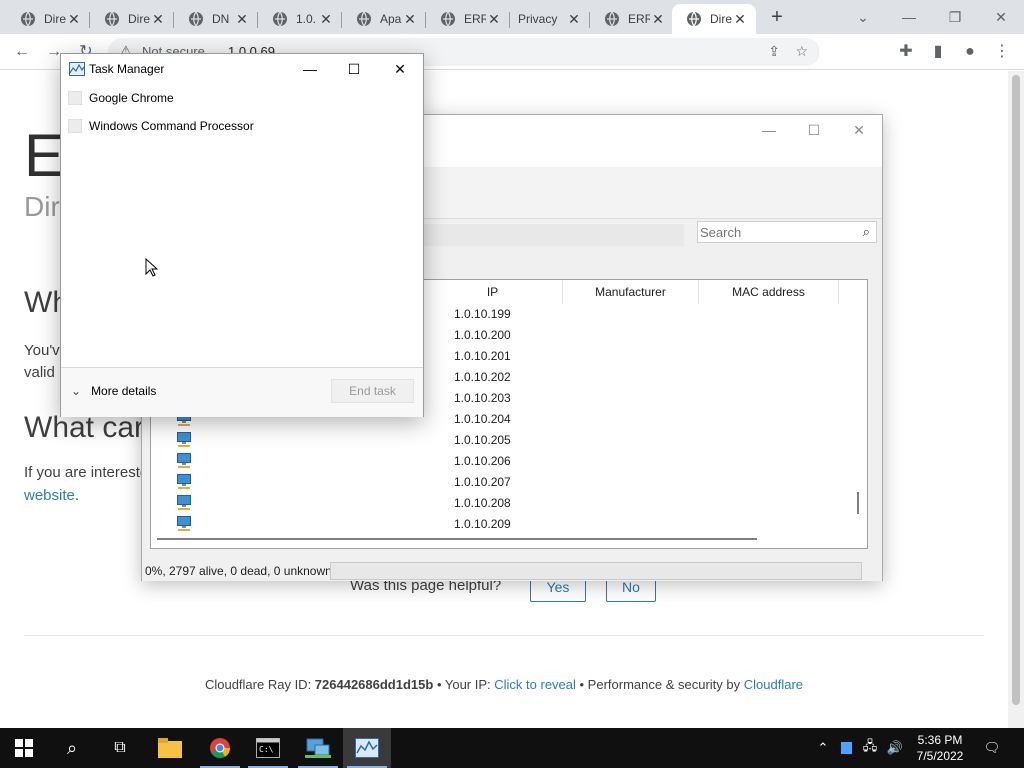 This screenshot has width=1024, height=768. Describe the element at coordinates (306, 19) in the screenshot. I see `tab-title: 1.0.` at that location.